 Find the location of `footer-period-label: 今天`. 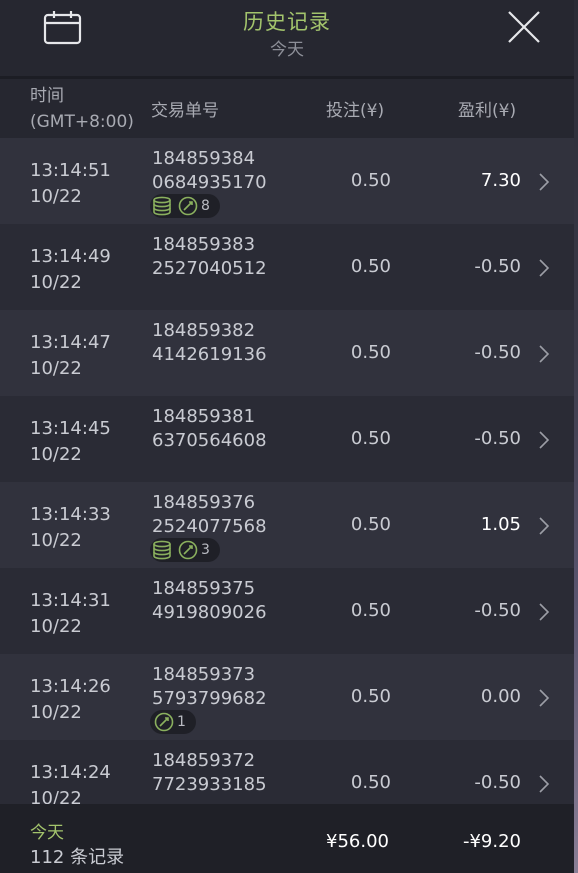

footer-period-label: 今天 is located at coordinates (47, 833).